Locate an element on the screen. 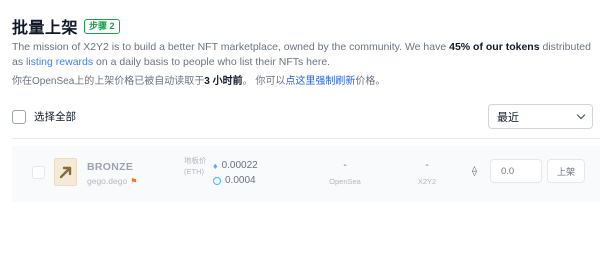 The image size is (600, 264). sort-dropdown: 最近 is located at coordinates (540, 116).